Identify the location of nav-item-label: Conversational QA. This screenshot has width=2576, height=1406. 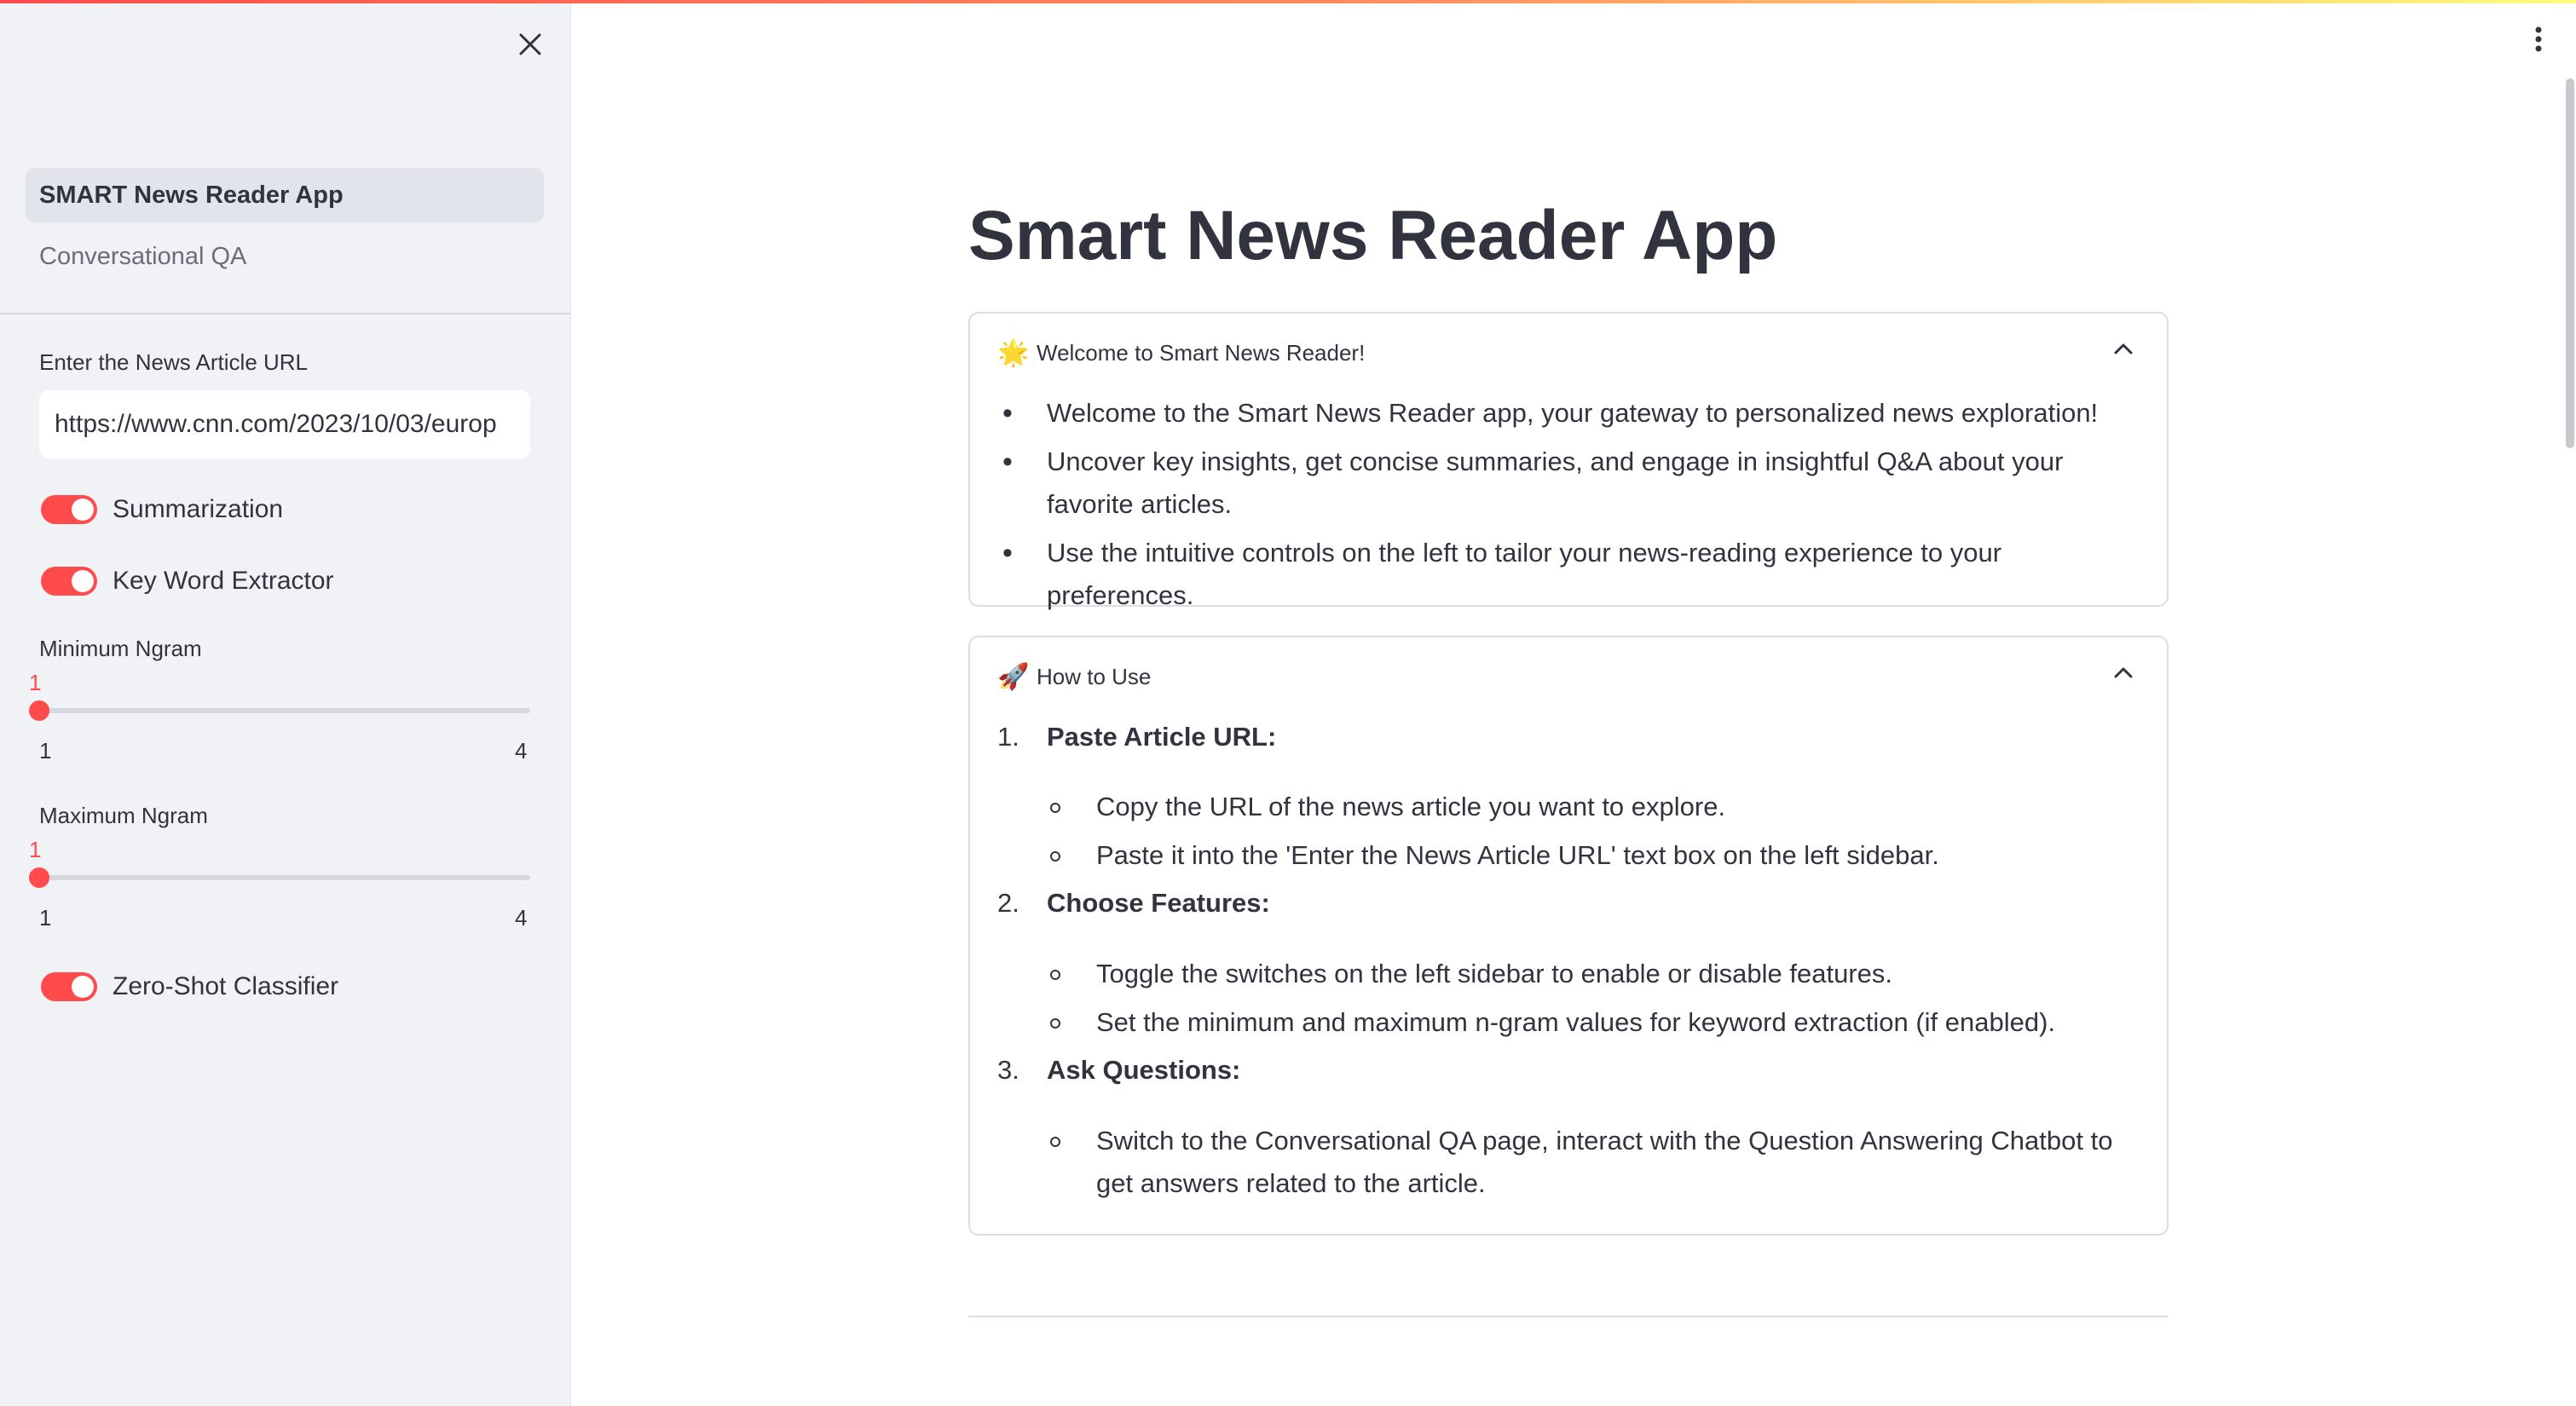
(143, 256).